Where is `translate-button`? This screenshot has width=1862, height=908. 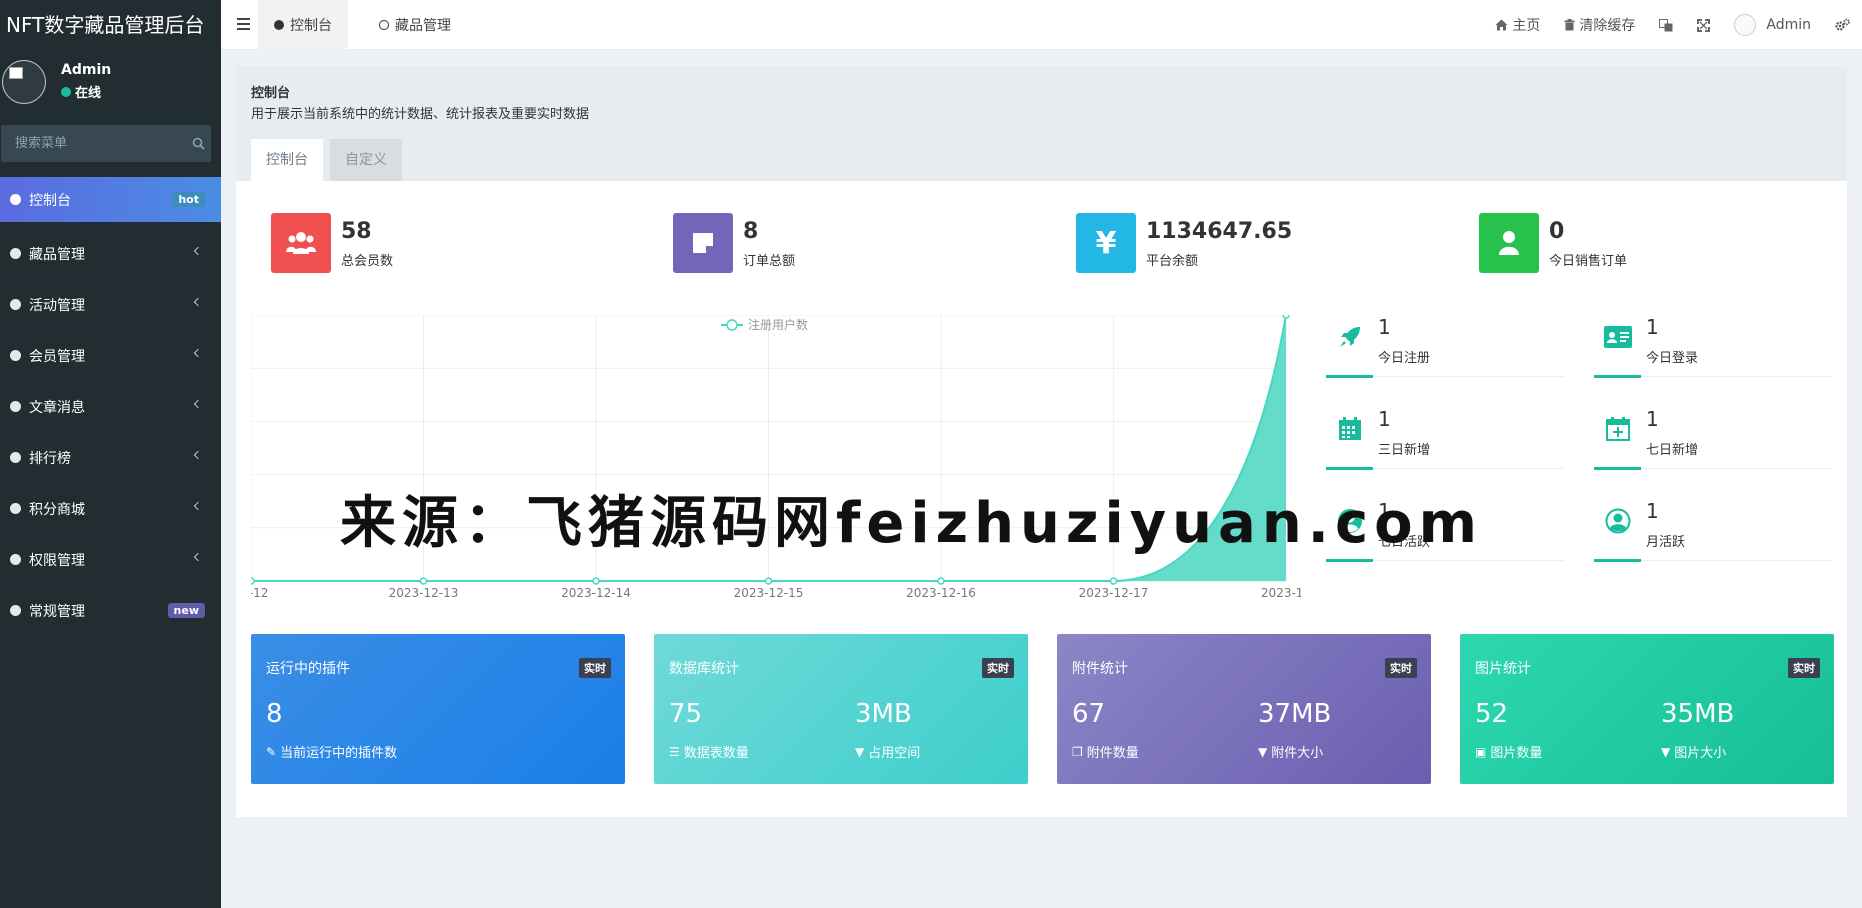 translate-button is located at coordinates (1666, 25).